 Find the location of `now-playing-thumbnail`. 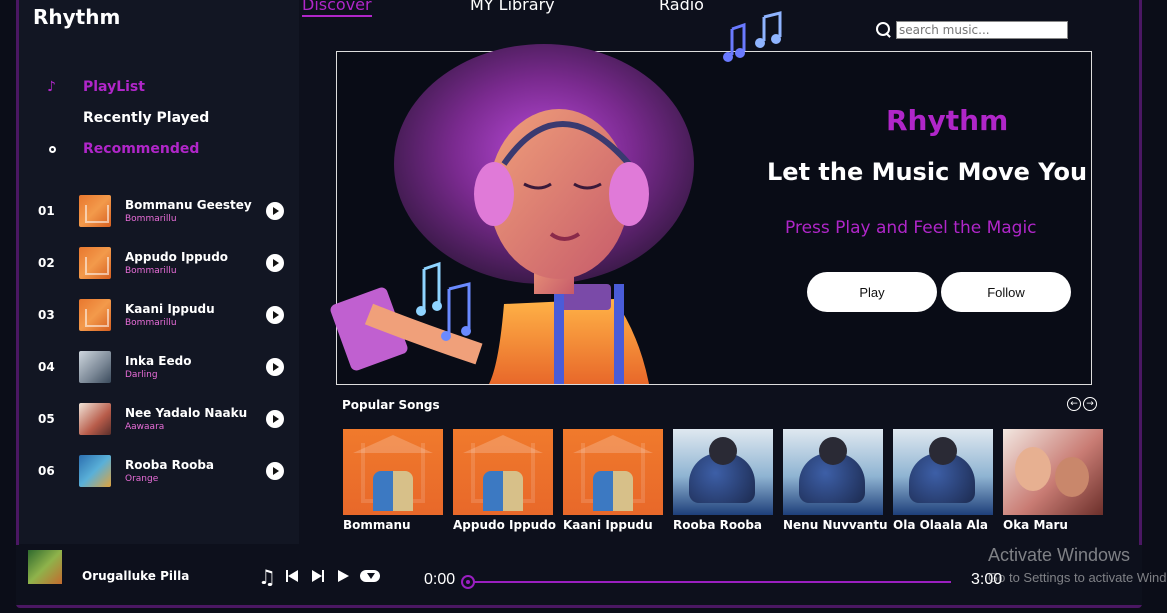

now-playing-thumbnail is located at coordinates (45, 567).